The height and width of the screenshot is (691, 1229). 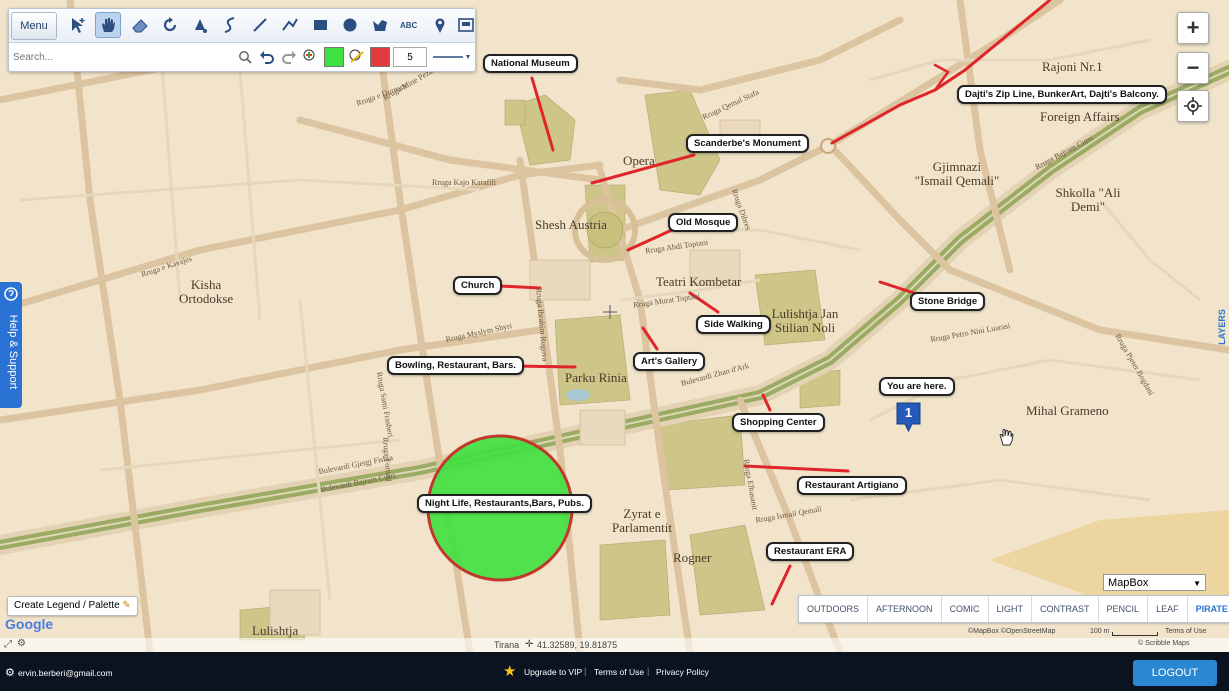 I want to click on locate-icon, so click(x=1193, y=106).